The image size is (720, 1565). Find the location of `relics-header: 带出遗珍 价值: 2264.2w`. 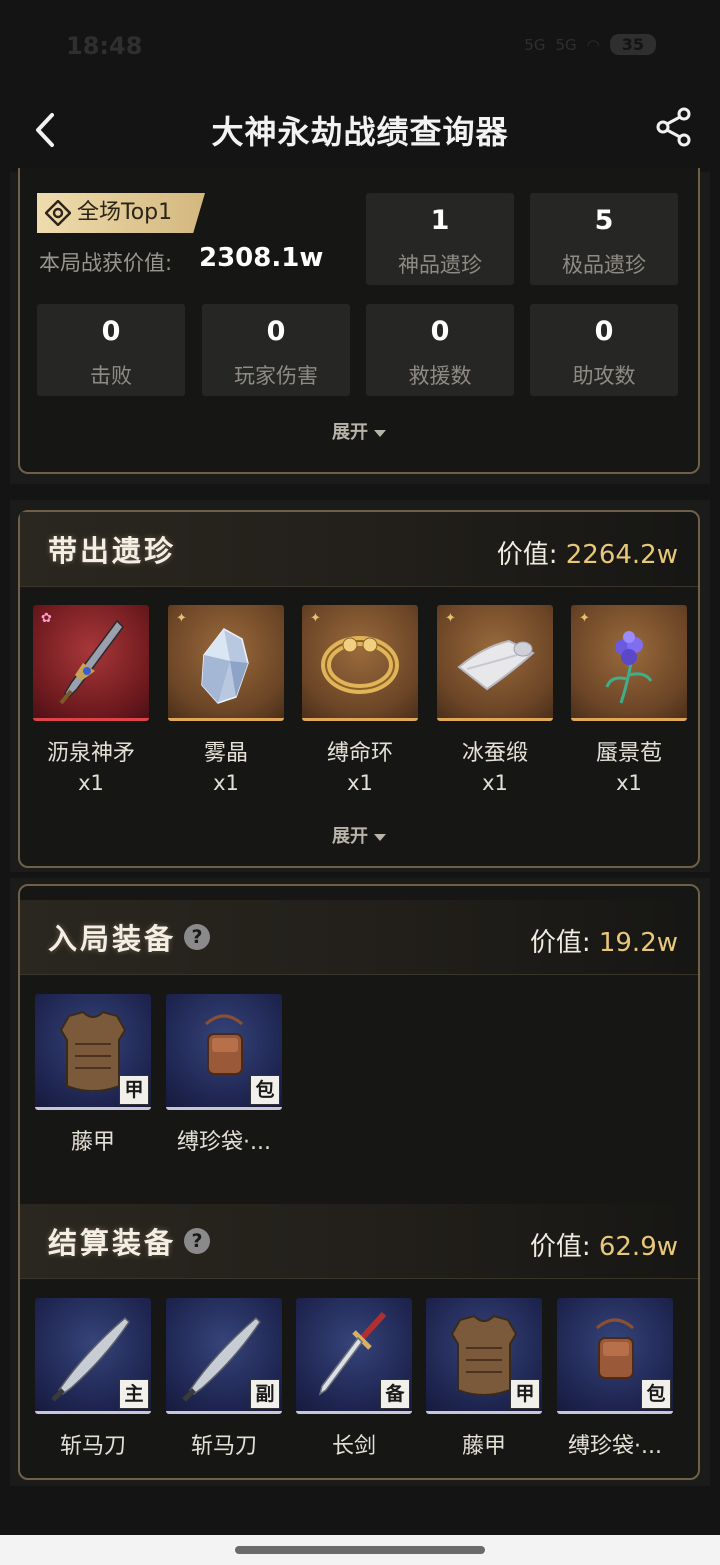

relics-header: 带出遗珍 价值: 2264.2w is located at coordinates (359, 549).